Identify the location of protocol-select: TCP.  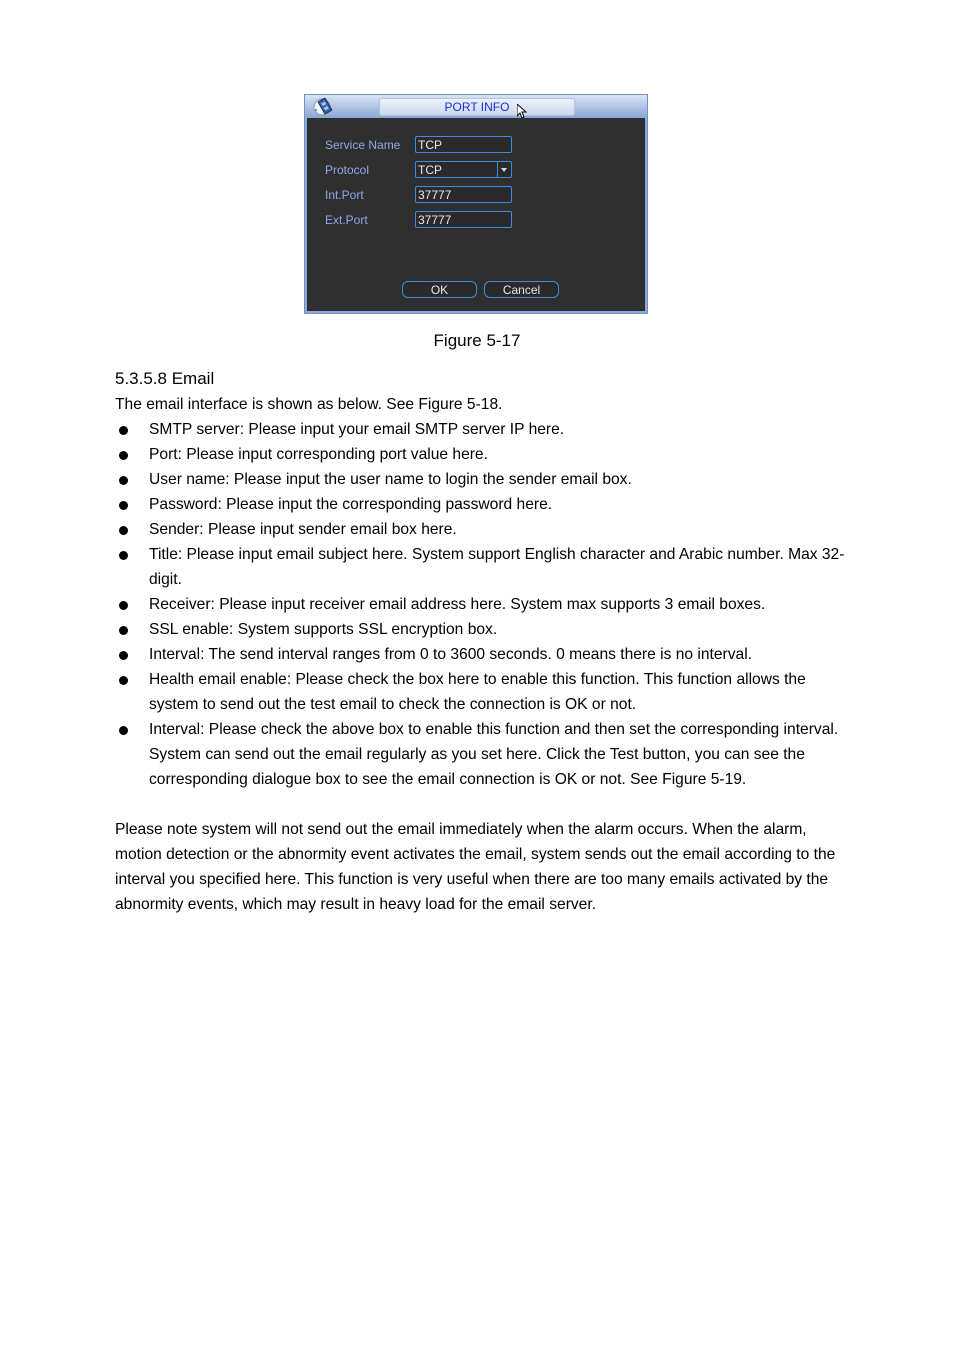
(463, 169).